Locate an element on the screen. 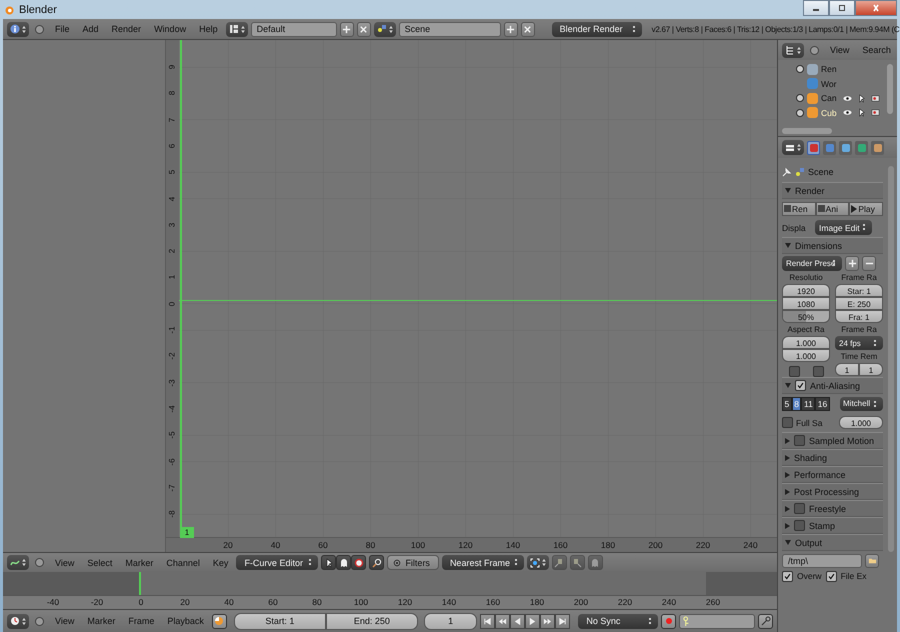 This screenshot has width=900, height=632. snap-dropdown: Nearest Frame is located at coordinates (483, 562).